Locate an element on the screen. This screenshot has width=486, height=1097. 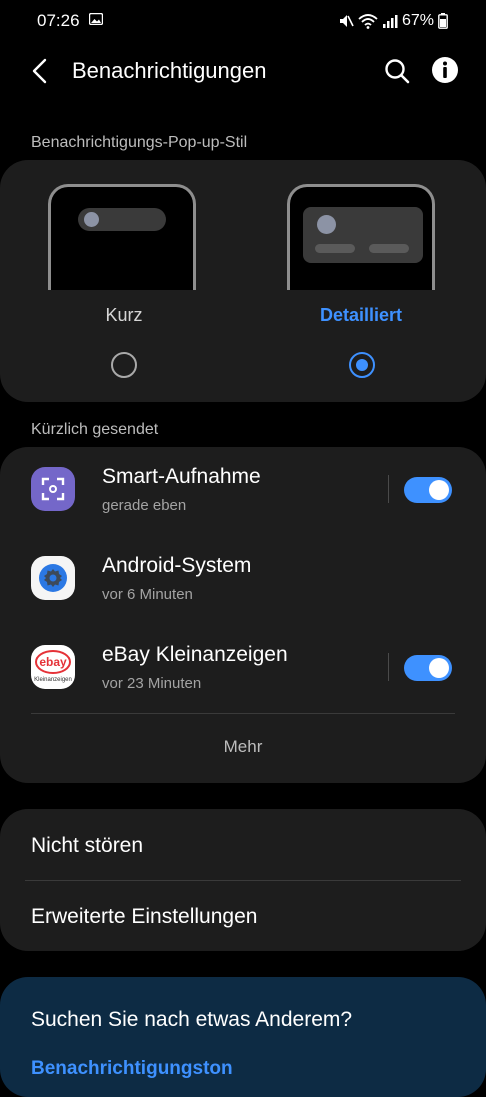
do-not-disturb-item: Nicht stören is located at coordinates (87, 846).